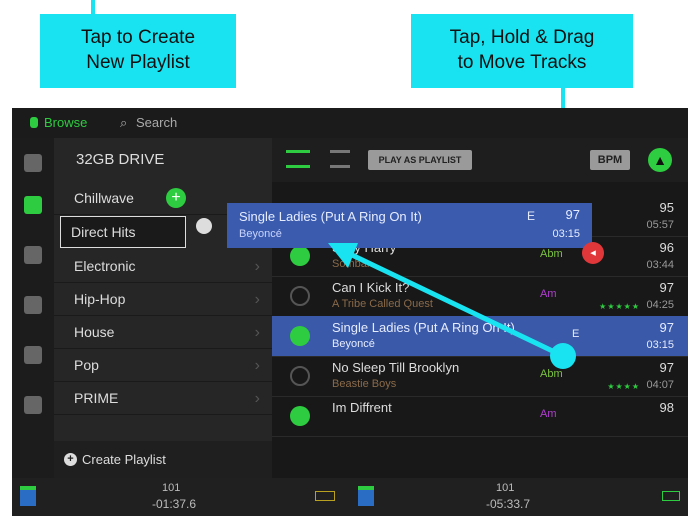 The height and width of the screenshot is (516, 689). I want to click on playlist-label: Direct Hits, so click(103, 232).